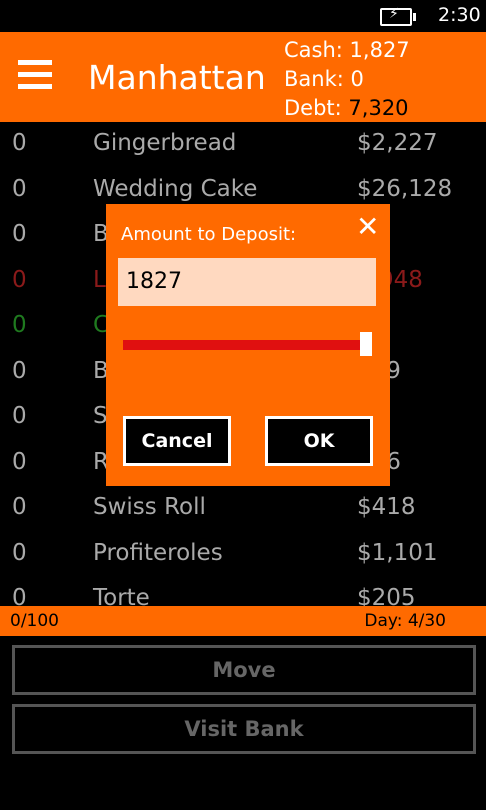 The width and height of the screenshot is (486, 810). What do you see at coordinates (397, 552) in the screenshot?
I see `item-price: $1,101` at bounding box center [397, 552].